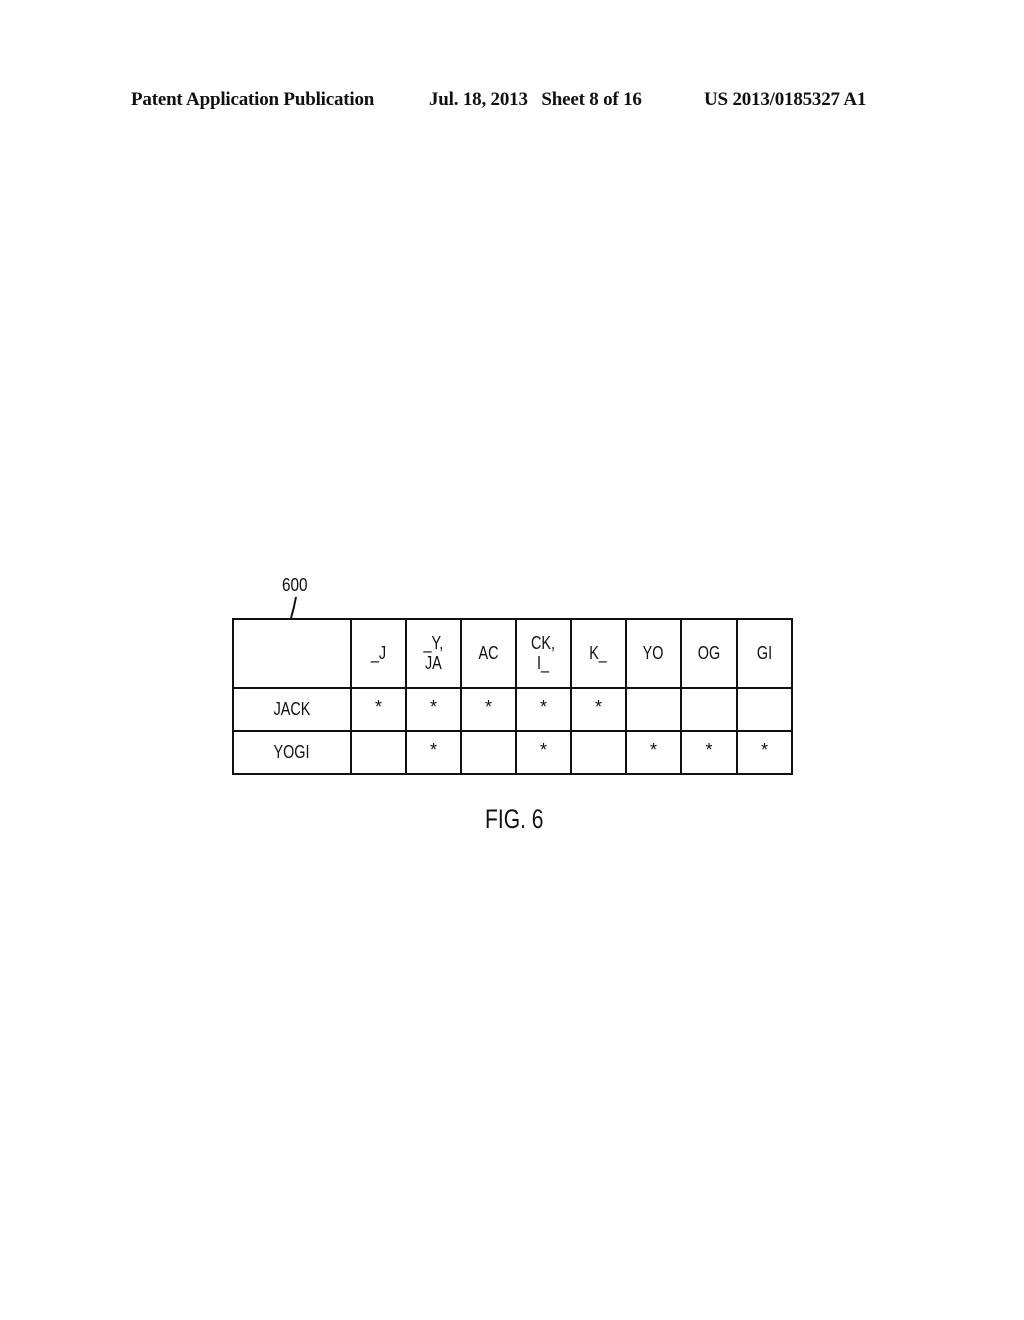  What do you see at coordinates (292, 752) in the screenshot?
I see `row-label: YOGI` at bounding box center [292, 752].